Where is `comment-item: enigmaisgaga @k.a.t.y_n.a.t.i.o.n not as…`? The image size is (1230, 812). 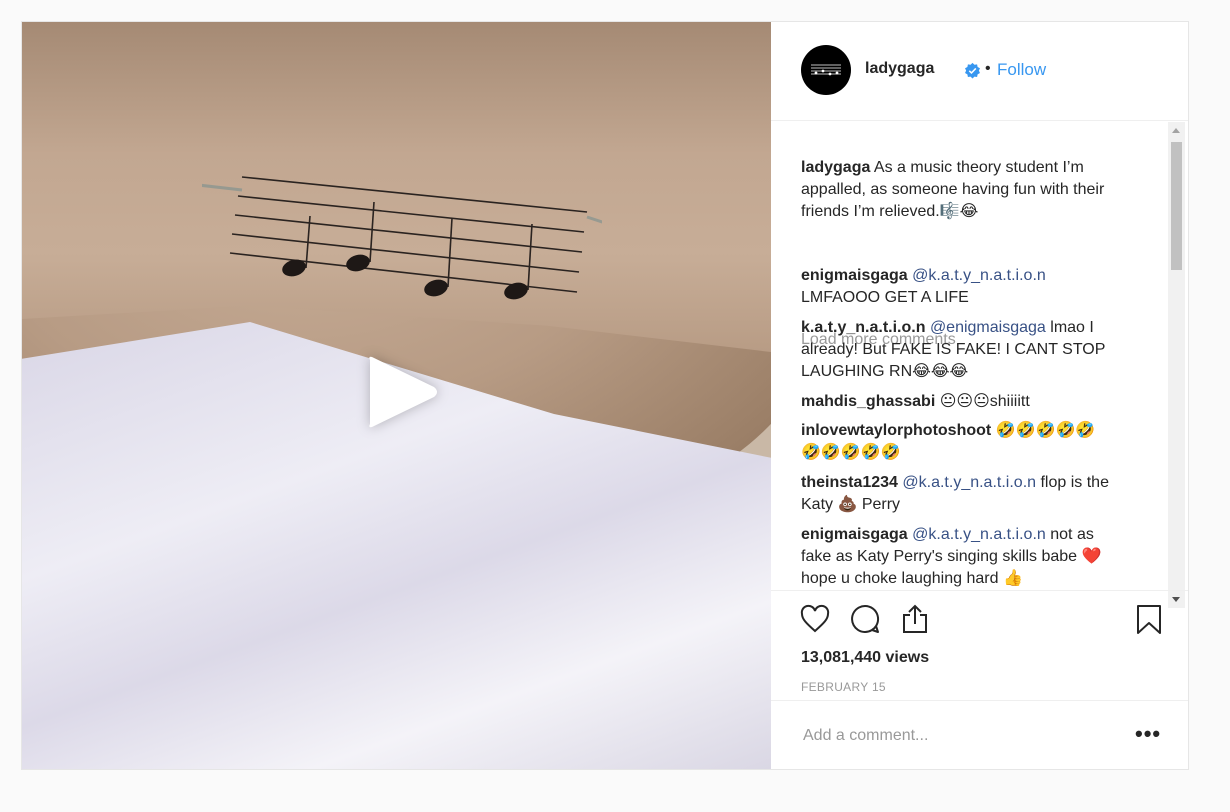
comment-item: enigmaisgaga @k.a.t.y_n.a.t.i.o.n not as… is located at coordinates (956, 557).